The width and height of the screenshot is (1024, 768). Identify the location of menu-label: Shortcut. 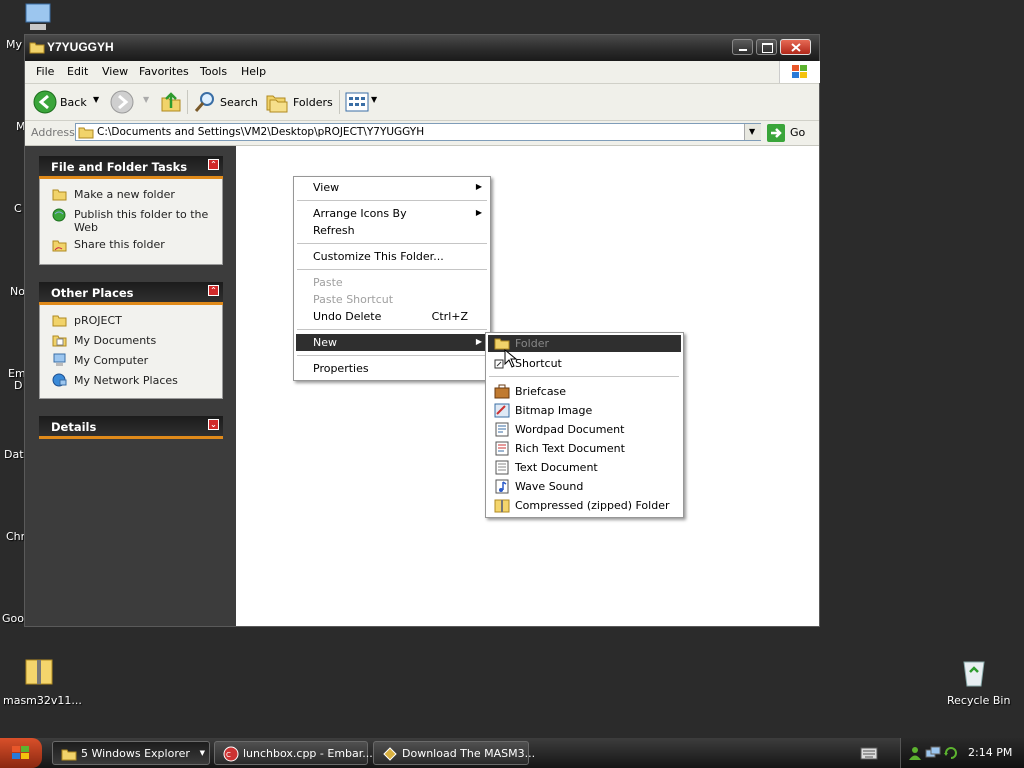
(538, 363).